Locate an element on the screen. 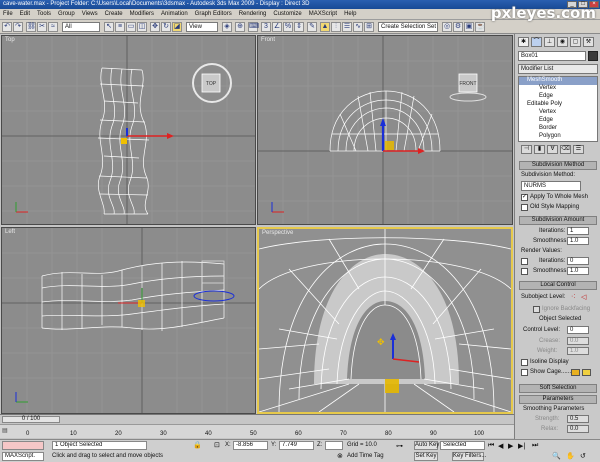 The image size is (600, 462). pin-stack-icon: ⊣ is located at coordinates (526, 149).